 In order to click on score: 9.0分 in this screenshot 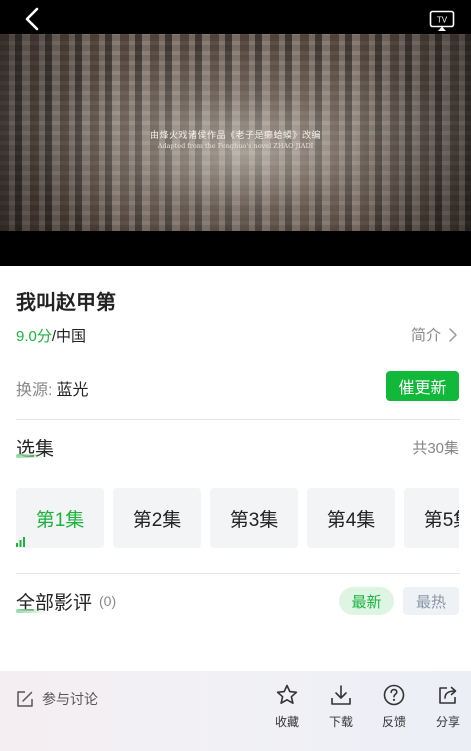, I will do `click(34, 336)`.